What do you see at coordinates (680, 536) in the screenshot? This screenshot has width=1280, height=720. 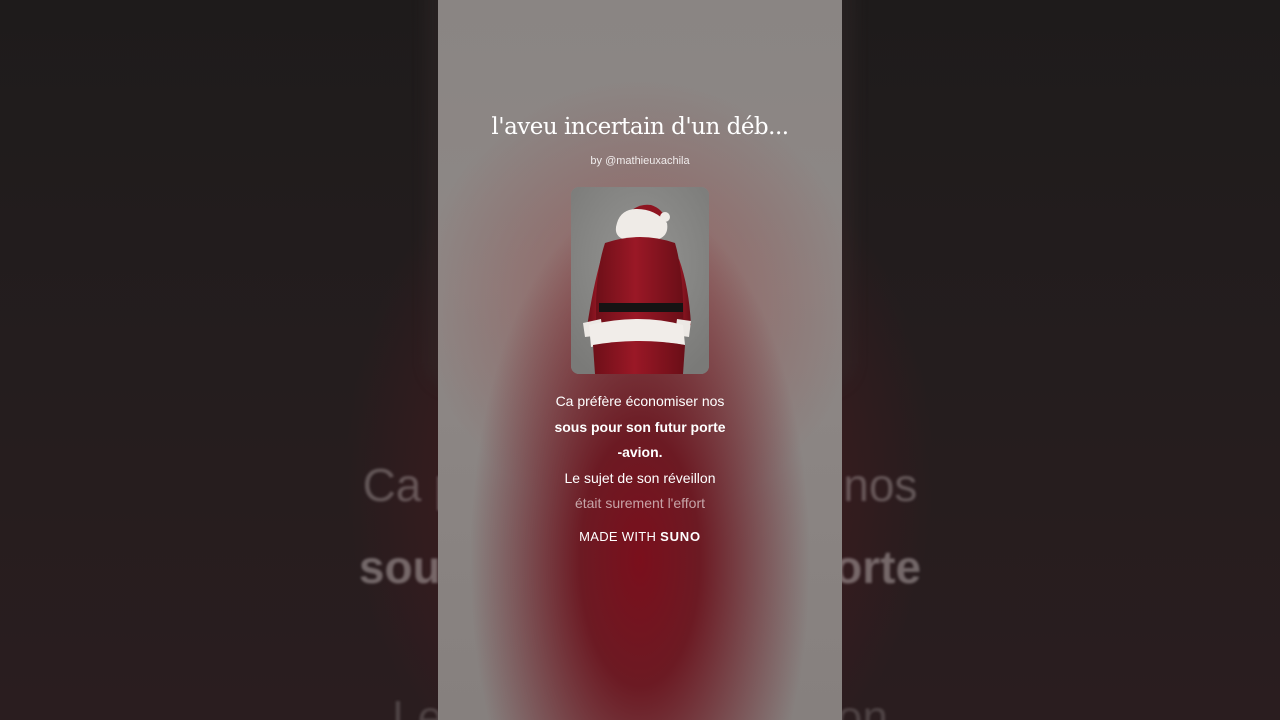 I see `suno-logo: SUNO` at bounding box center [680, 536].